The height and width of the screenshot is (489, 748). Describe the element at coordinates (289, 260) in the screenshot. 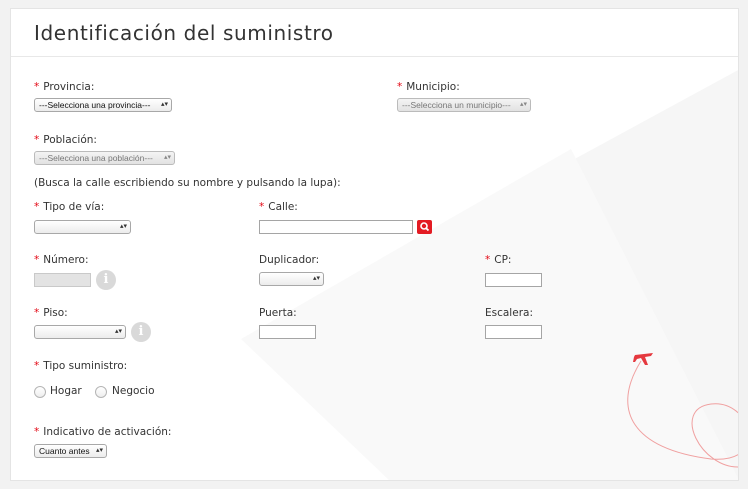

I see `duplicador-label: Duplicador:` at that location.